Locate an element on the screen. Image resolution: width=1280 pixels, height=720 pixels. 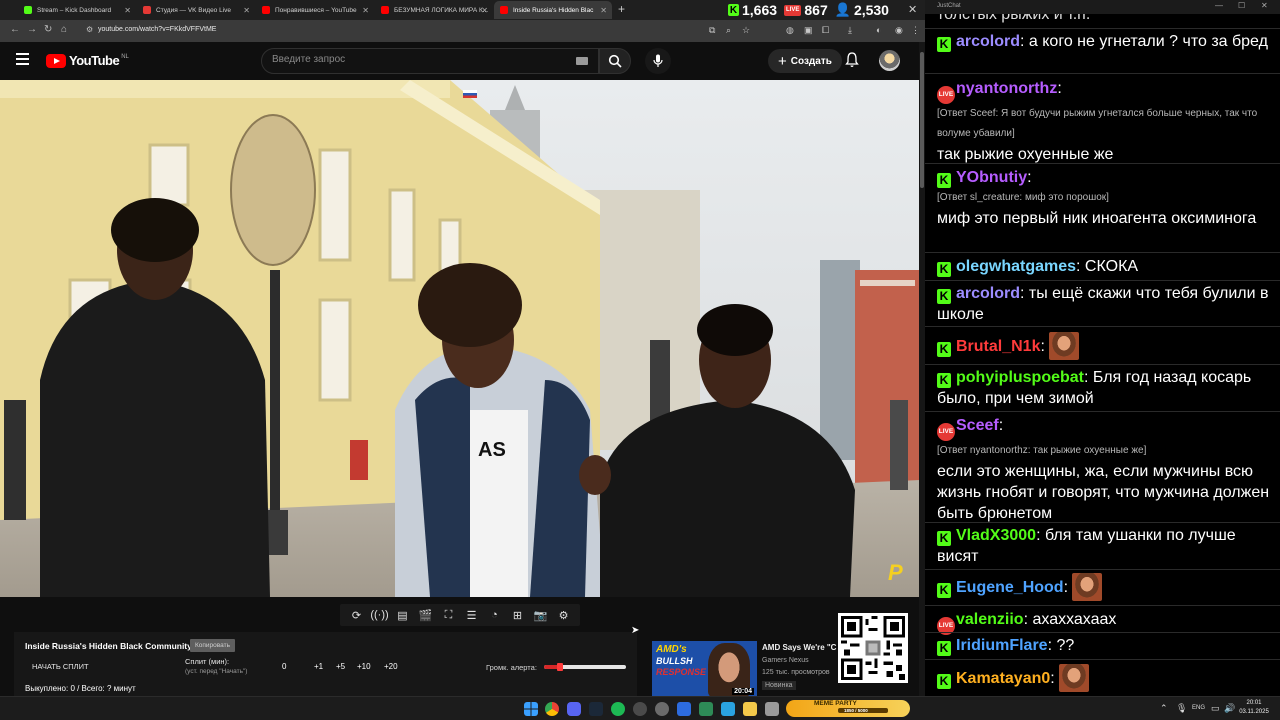
split-minutes-value: 0 is located at coordinates (284, 666).